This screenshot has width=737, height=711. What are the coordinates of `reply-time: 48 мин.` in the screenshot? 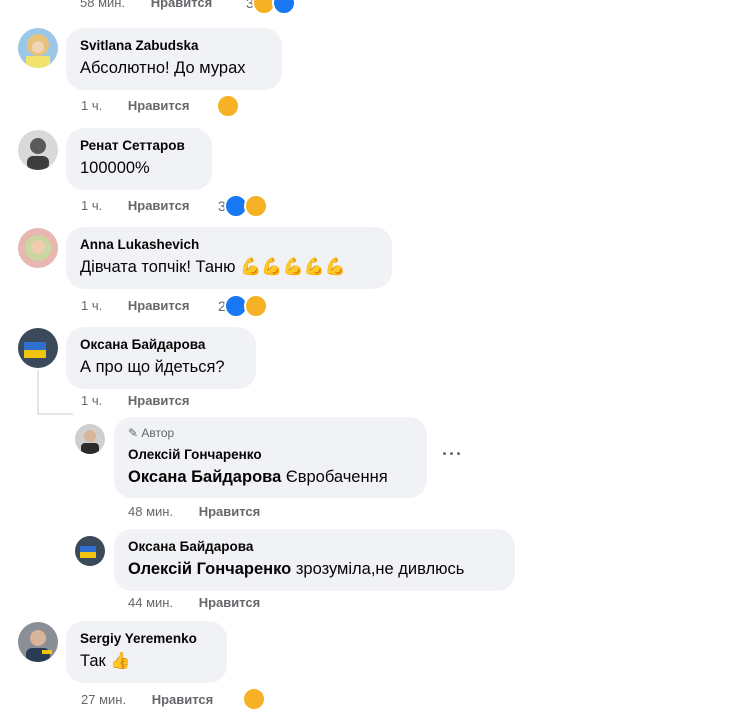 It's located at (150, 511).